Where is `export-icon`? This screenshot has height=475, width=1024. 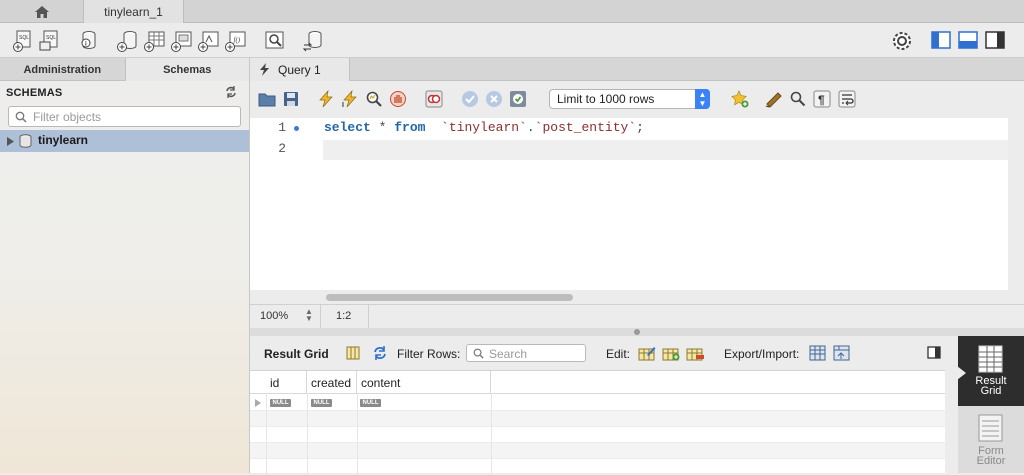
export-icon is located at coordinates (817, 353).